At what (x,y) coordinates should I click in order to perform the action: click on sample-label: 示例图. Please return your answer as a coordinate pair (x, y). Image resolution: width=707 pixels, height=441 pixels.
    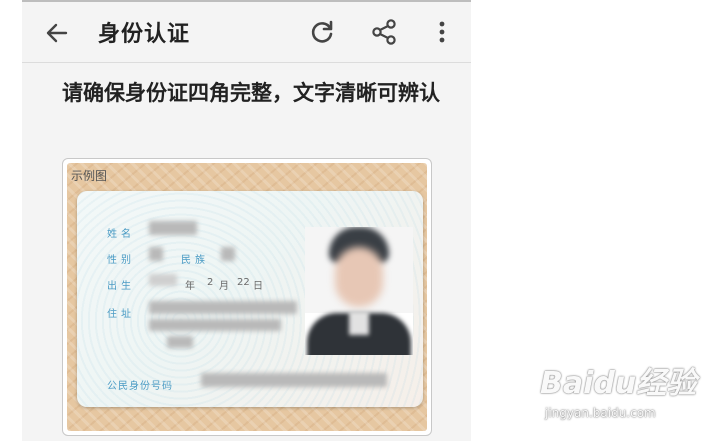
    Looking at the image, I should click on (89, 176).